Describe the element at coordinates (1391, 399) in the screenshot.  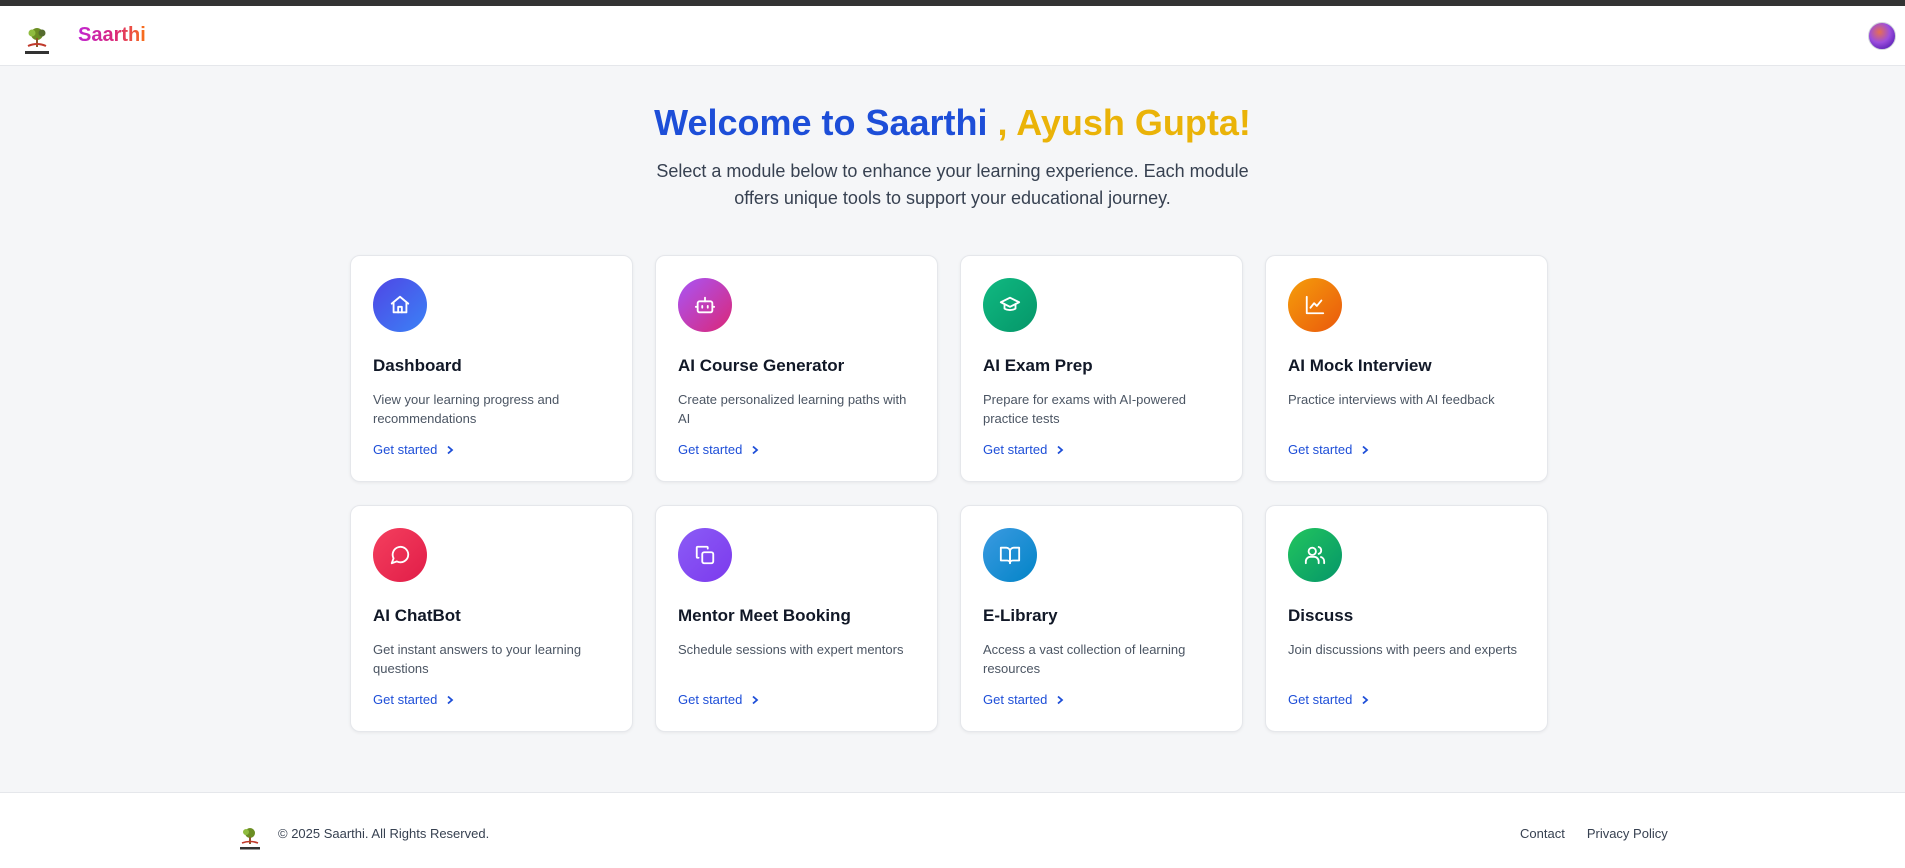
I see `module-description: Practice interviews with AI feedback` at that location.